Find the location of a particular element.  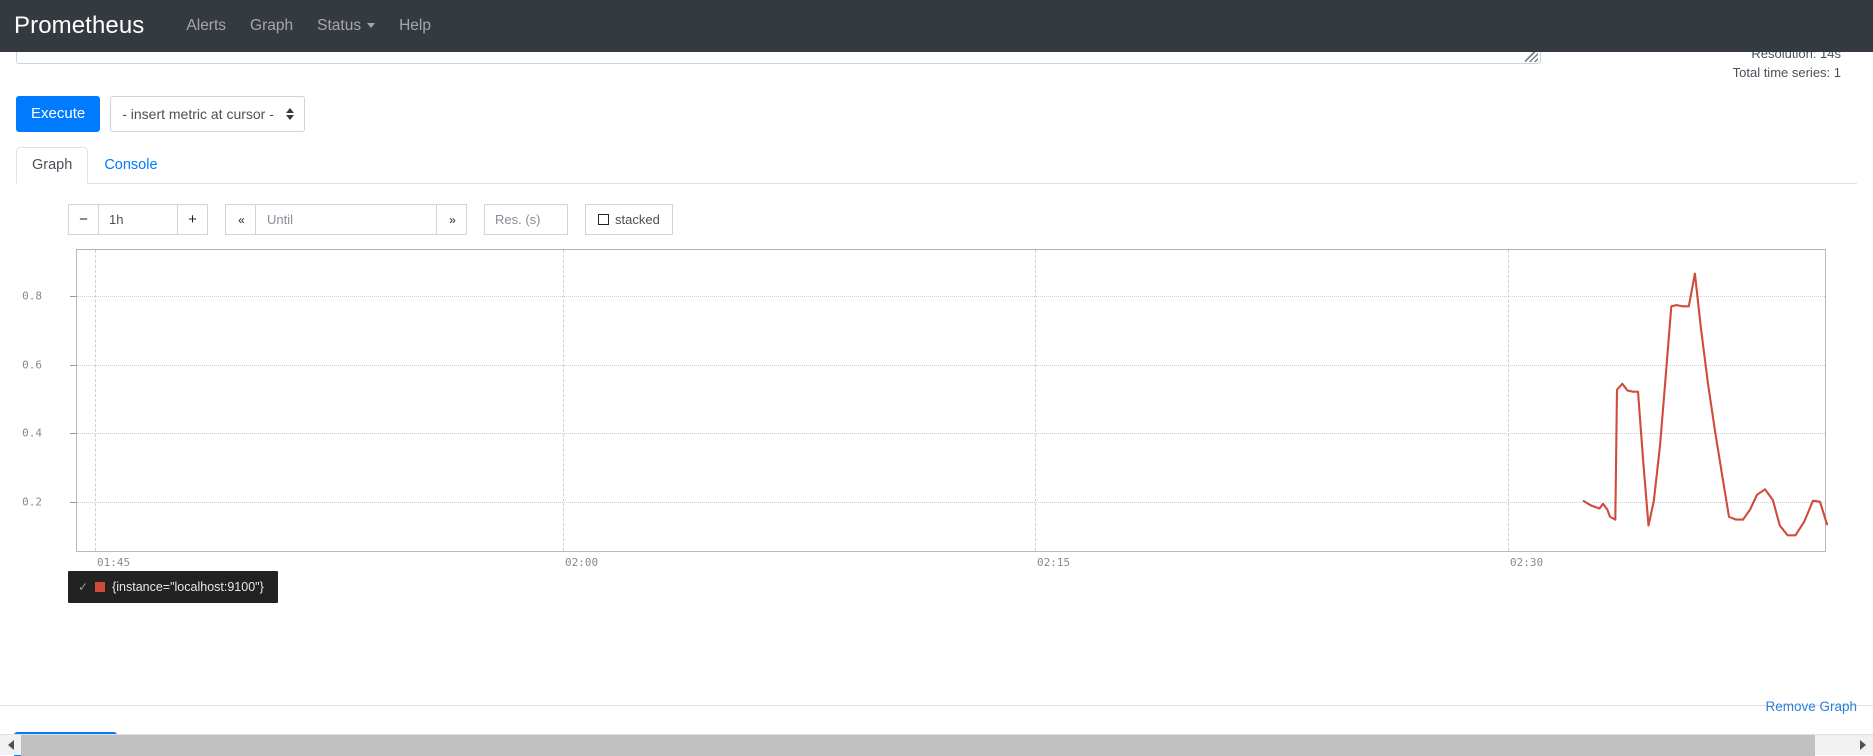

triangle-left-icon is located at coordinates (11, 745).